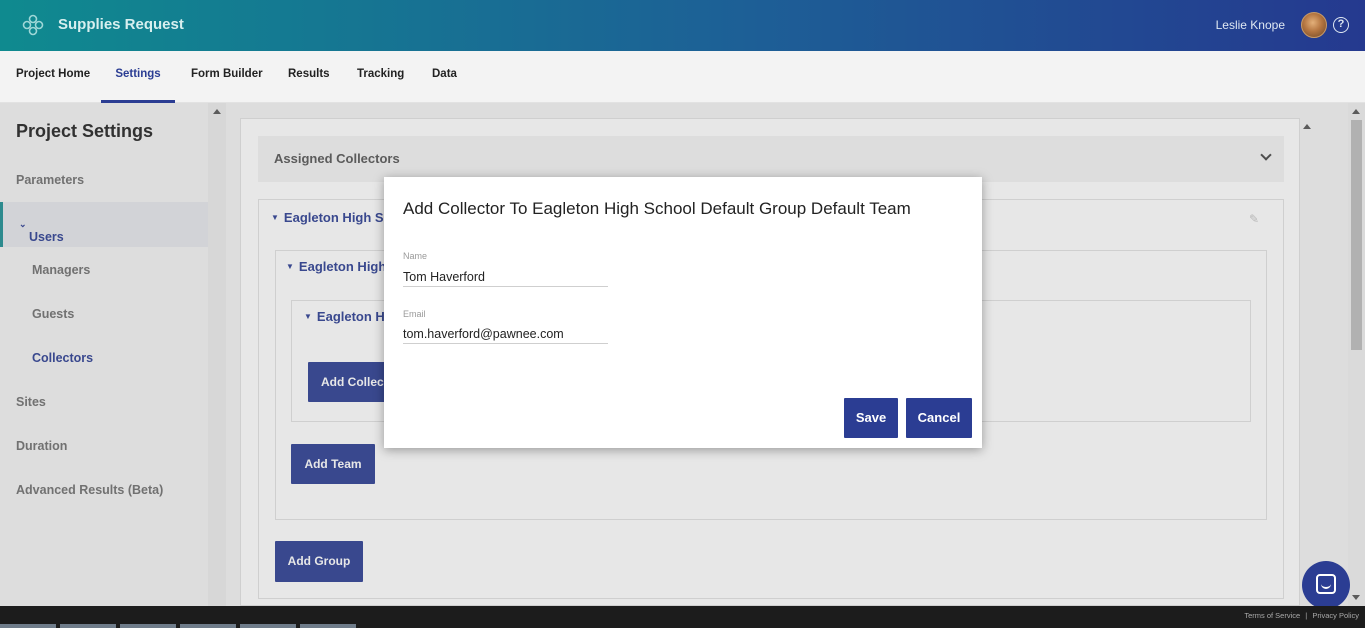 Image resolution: width=1365 pixels, height=628 pixels. Describe the element at coordinates (505, 334) in the screenshot. I see `email-field` at that location.